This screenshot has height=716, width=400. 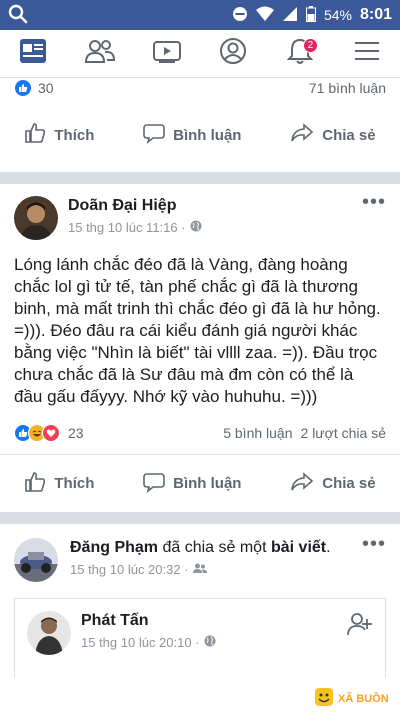 I want to click on add-friend-icon, so click(x=360, y=626).